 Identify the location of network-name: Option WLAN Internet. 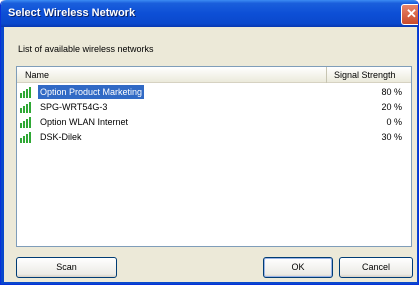
(84, 122).